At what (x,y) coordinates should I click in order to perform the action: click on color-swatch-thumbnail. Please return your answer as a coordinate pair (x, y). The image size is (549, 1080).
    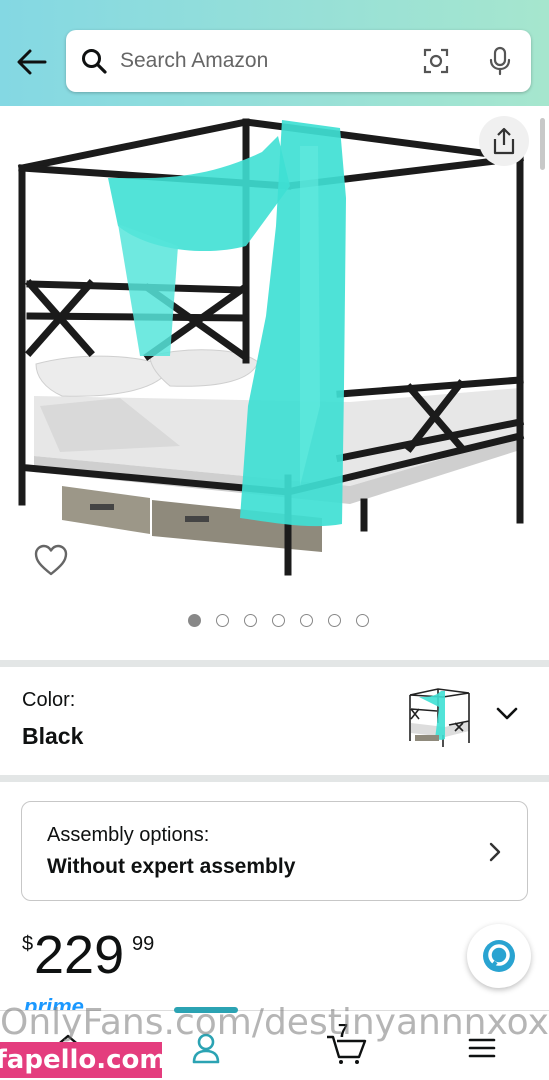
    Looking at the image, I should click on (440, 718).